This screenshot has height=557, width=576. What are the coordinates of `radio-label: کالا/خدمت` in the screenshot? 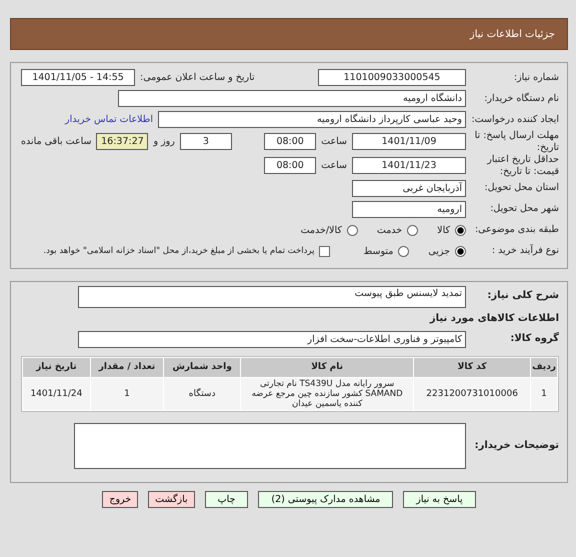 It's located at (321, 230).